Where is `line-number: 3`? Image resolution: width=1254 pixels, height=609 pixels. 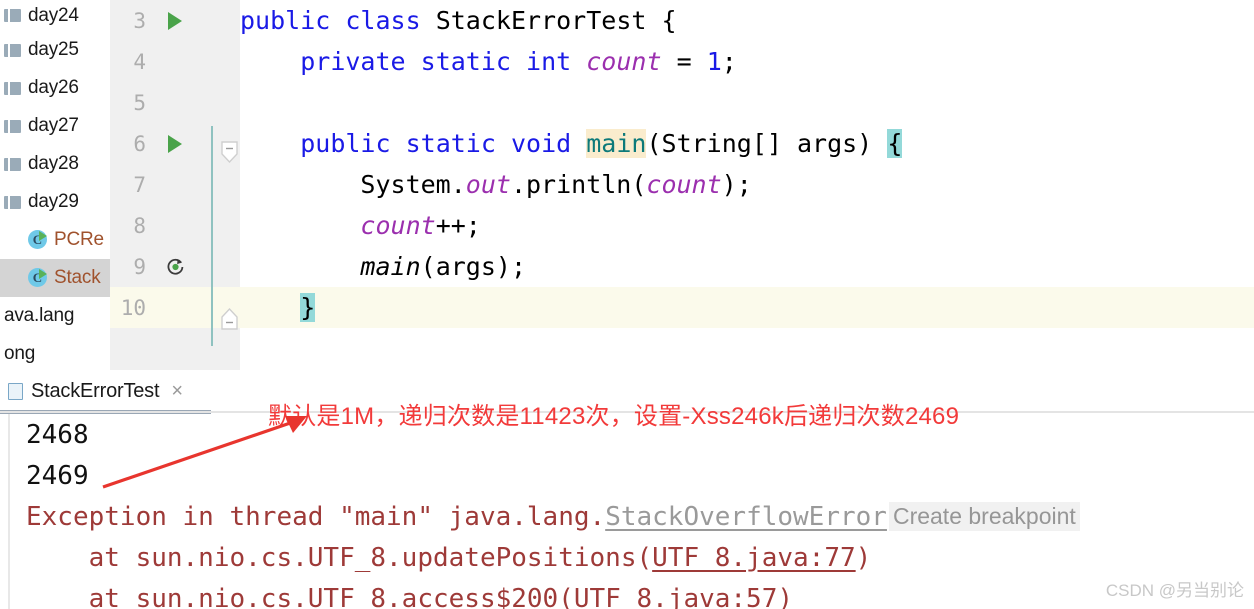
line-number: 3 is located at coordinates (139, 20).